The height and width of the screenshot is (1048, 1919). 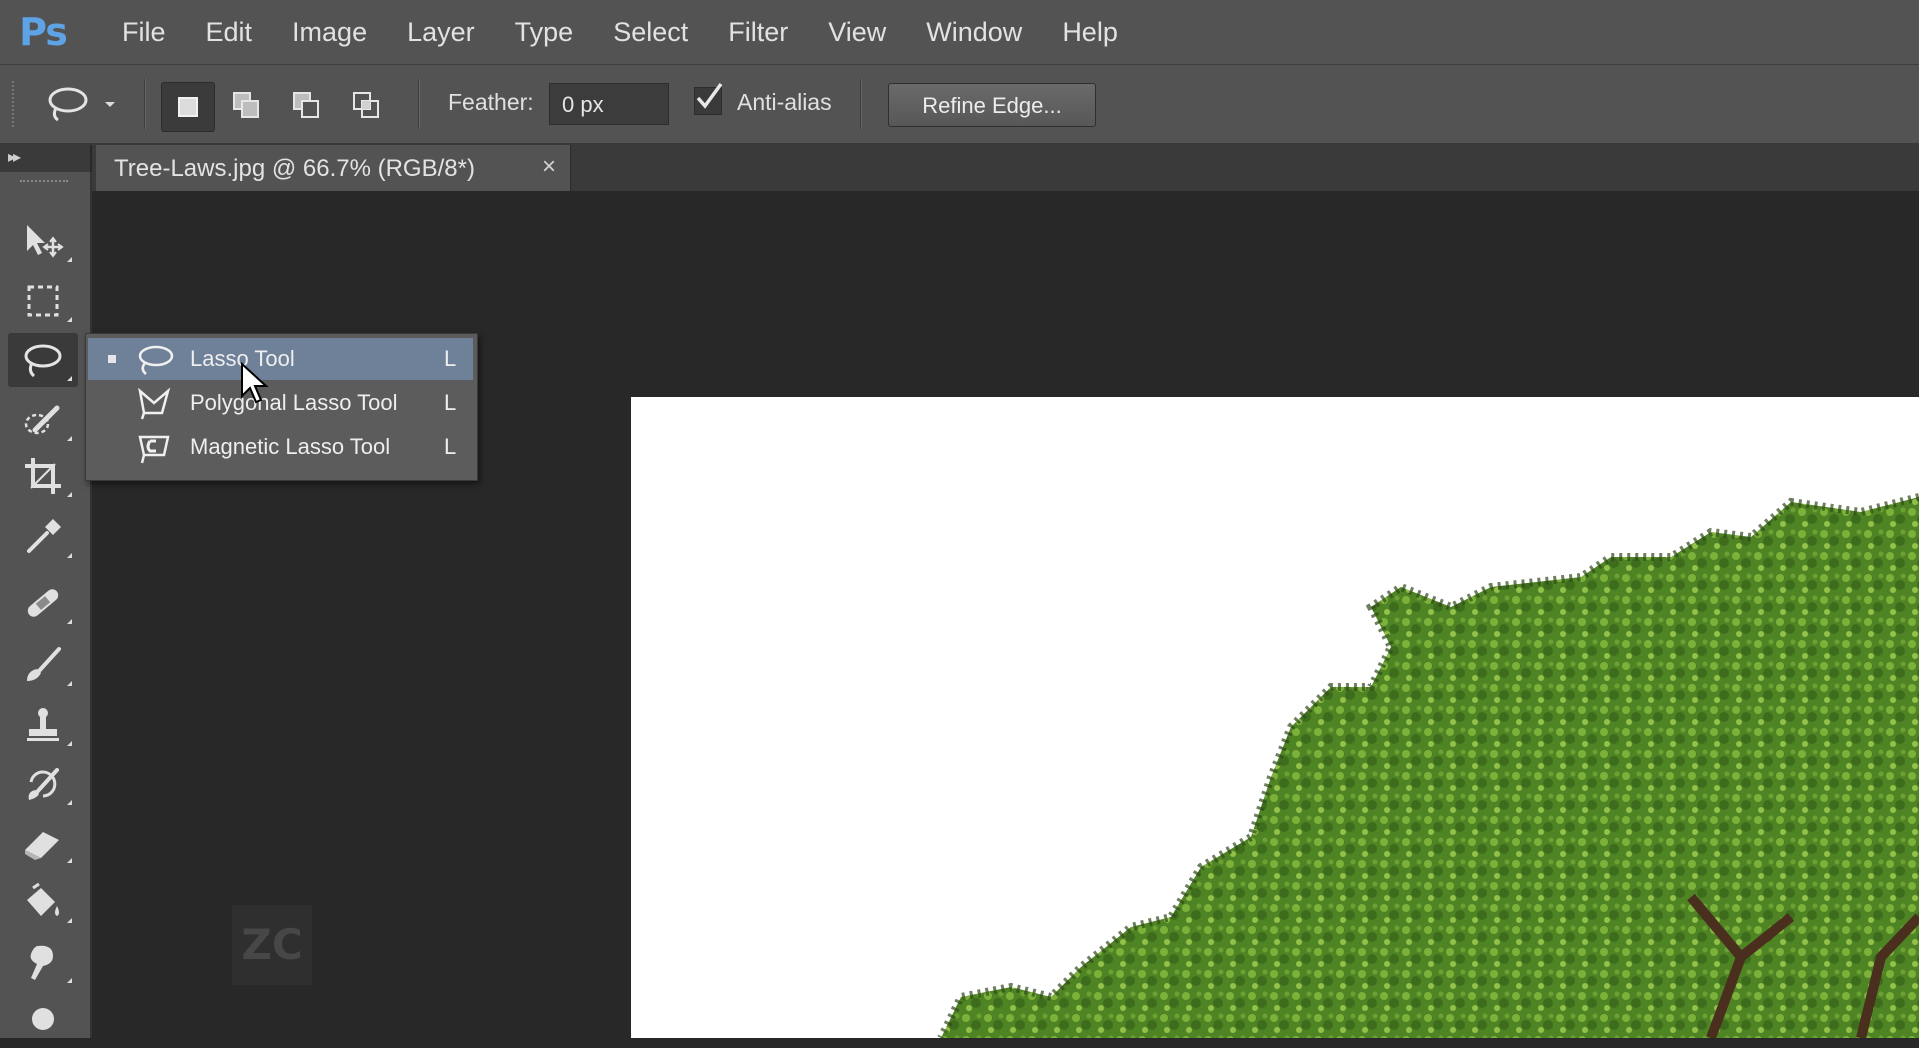 I want to click on flyout-item-magnetic-lasso-tool: Magnetic Lasso Tool L, so click(x=280, y=447).